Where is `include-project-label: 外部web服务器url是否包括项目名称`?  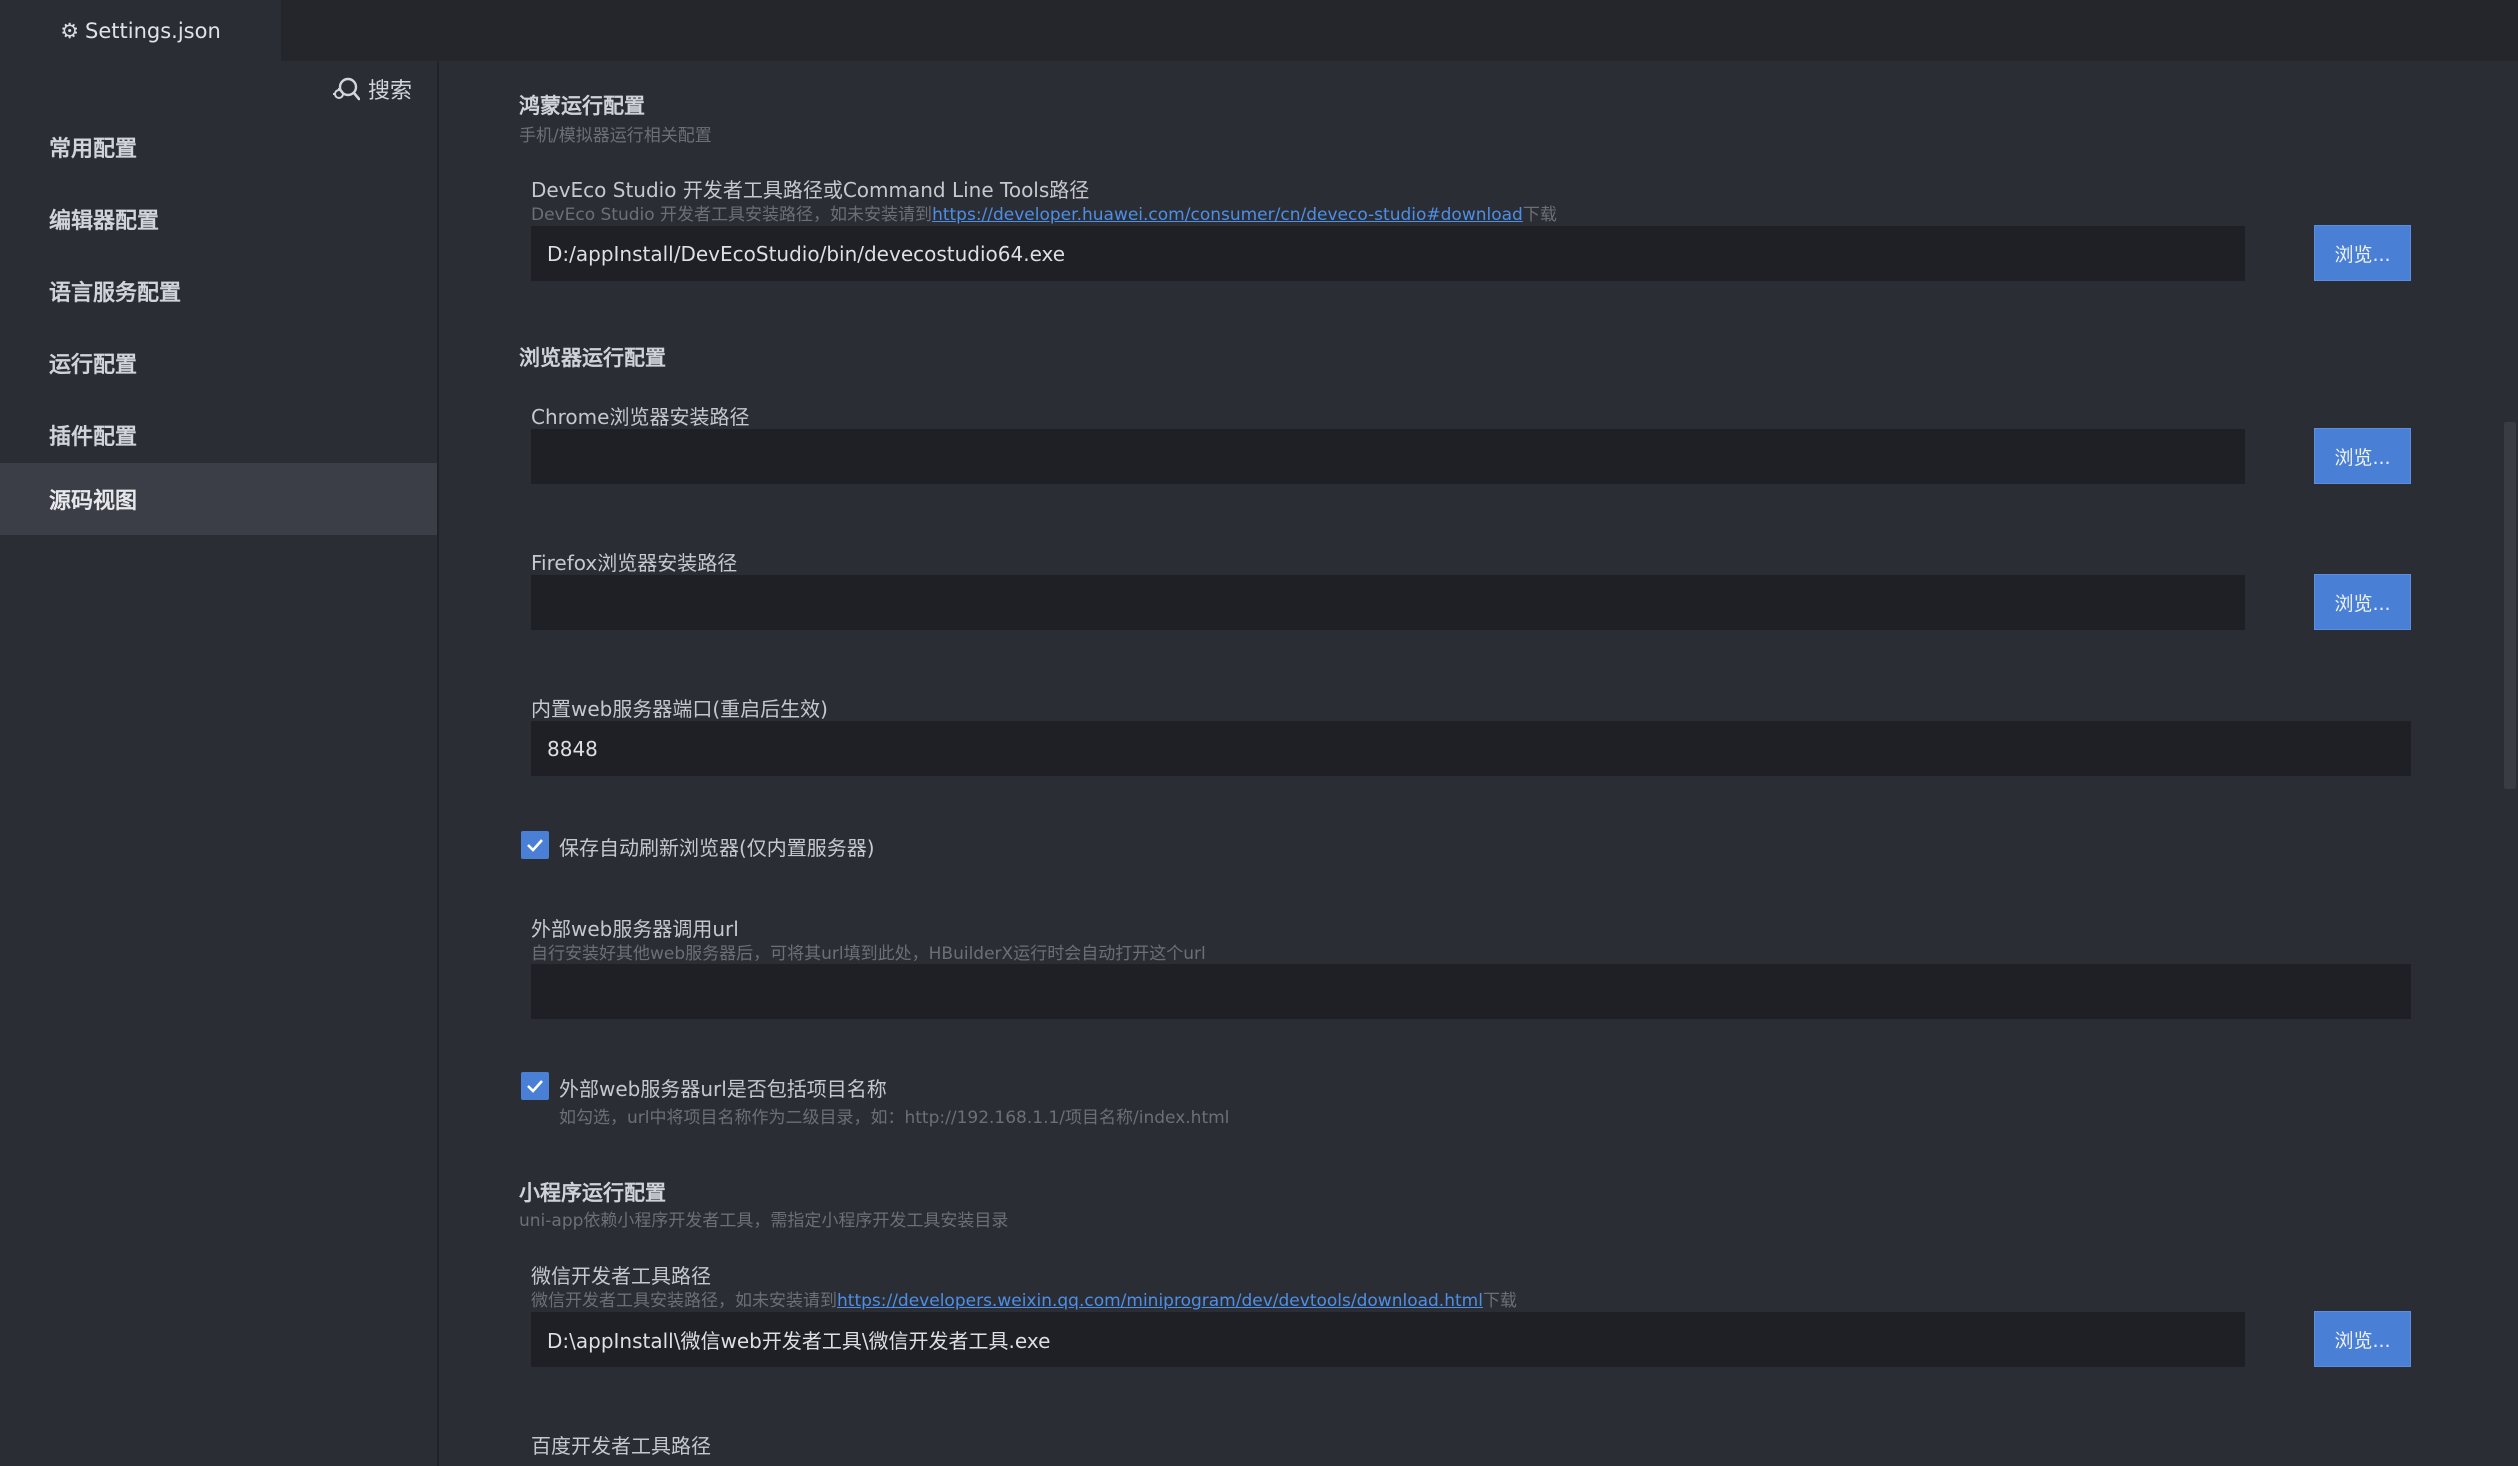
include-project-label: 外部web服务器url是否包括项目名称 is located at coordinates (723, 1089).